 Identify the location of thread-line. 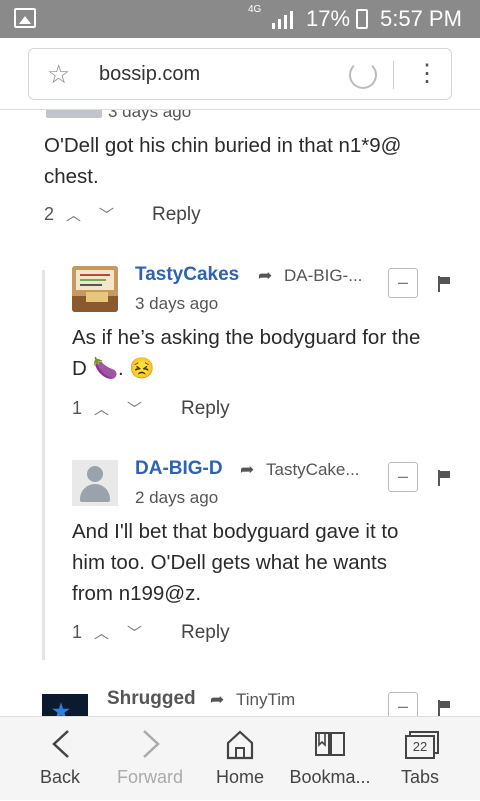
(43, 465).